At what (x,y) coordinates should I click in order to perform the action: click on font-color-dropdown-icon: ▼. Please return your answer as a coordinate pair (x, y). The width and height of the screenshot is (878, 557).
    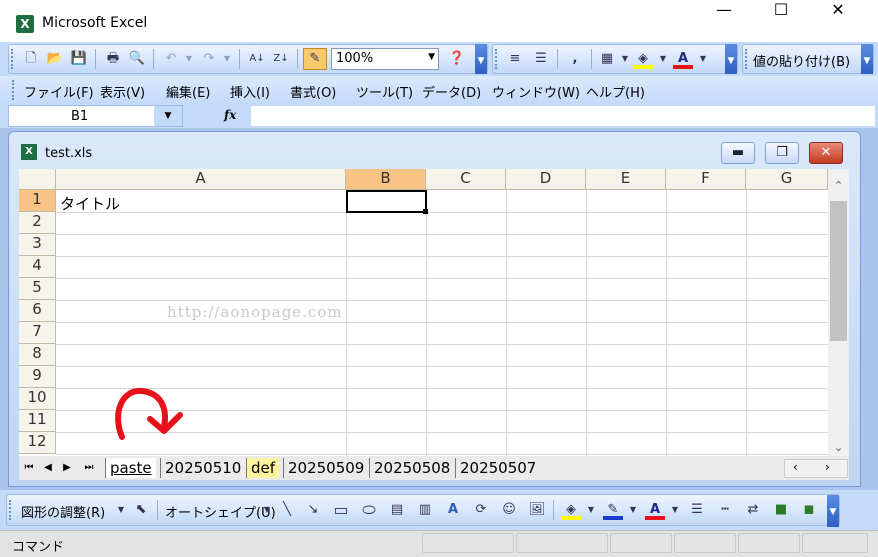
    Looking at the image, I should click on (703, 59).